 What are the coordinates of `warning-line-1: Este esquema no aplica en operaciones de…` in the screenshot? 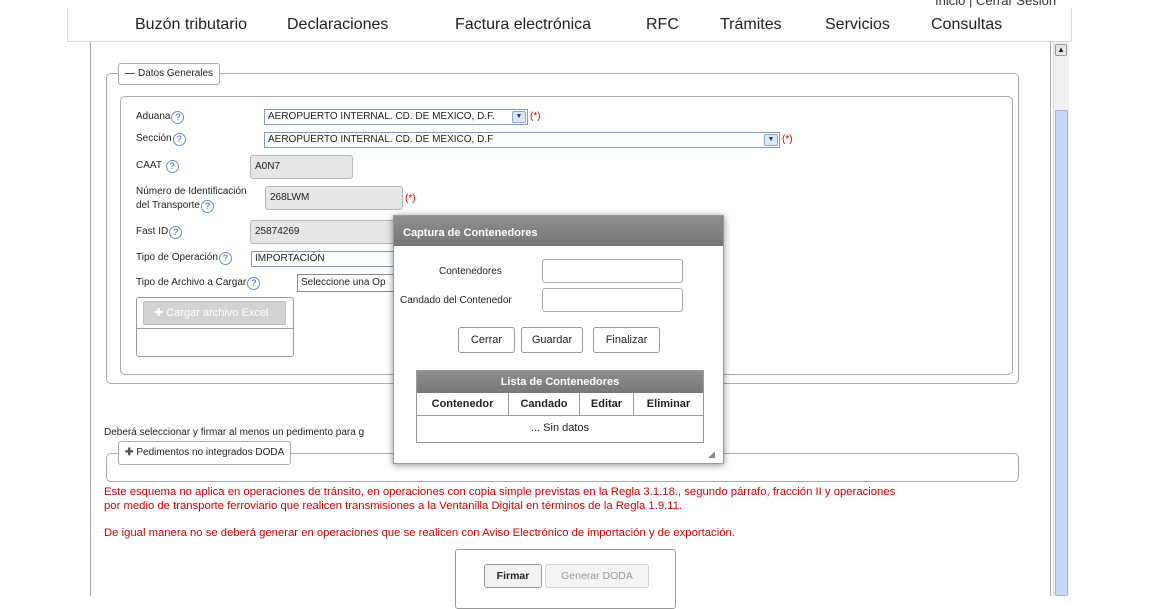 It's located at (500, 492).